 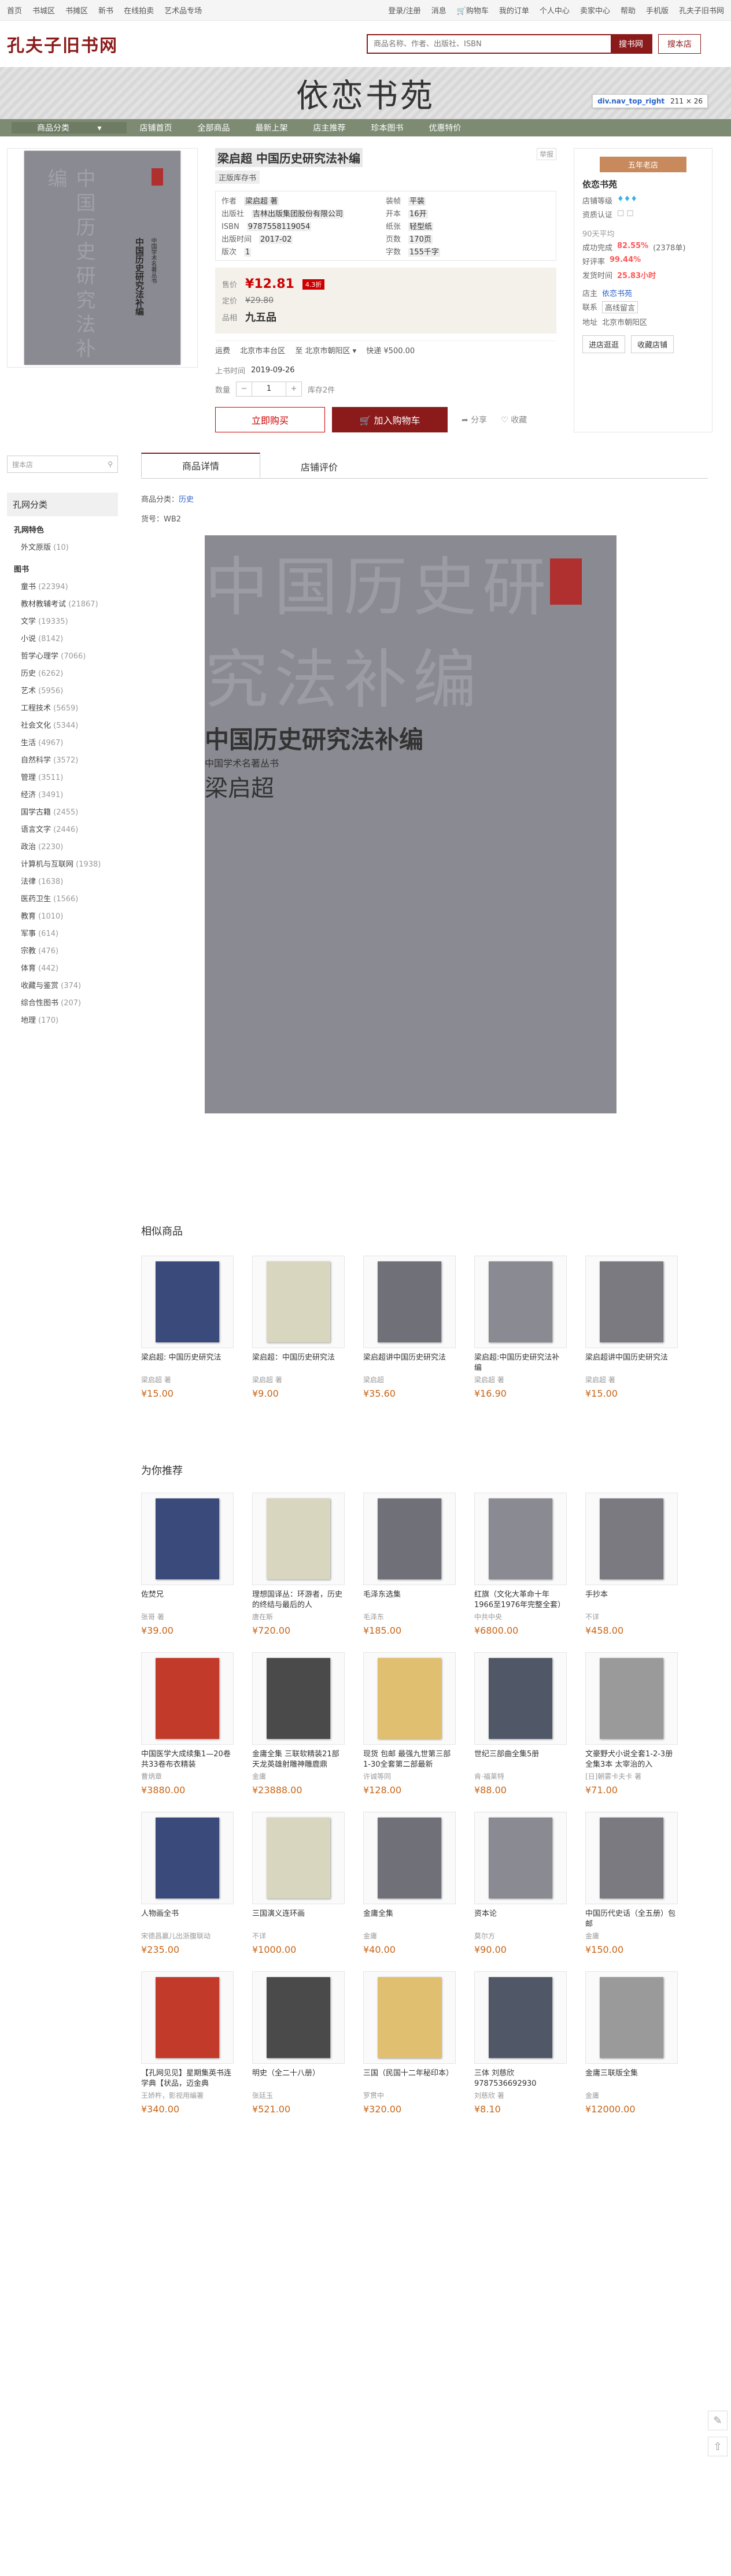 I want to click on category-item: 收藏与鉴赏 (374), so click(x=62, y=987).